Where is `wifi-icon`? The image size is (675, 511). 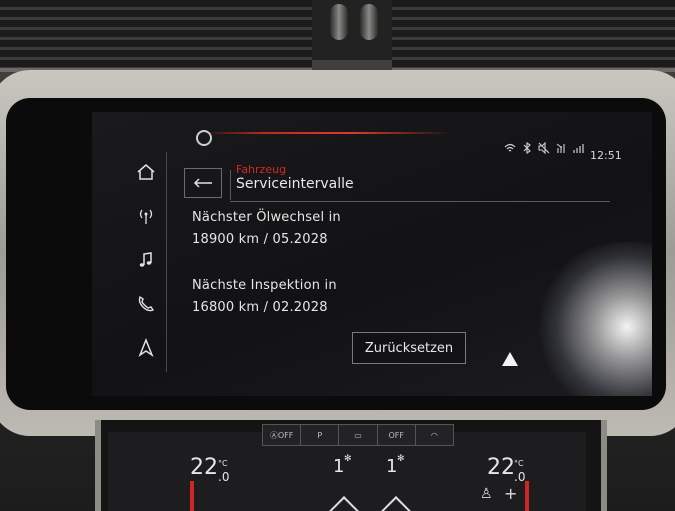
wifi-icon is located at coordinates (510, 149).